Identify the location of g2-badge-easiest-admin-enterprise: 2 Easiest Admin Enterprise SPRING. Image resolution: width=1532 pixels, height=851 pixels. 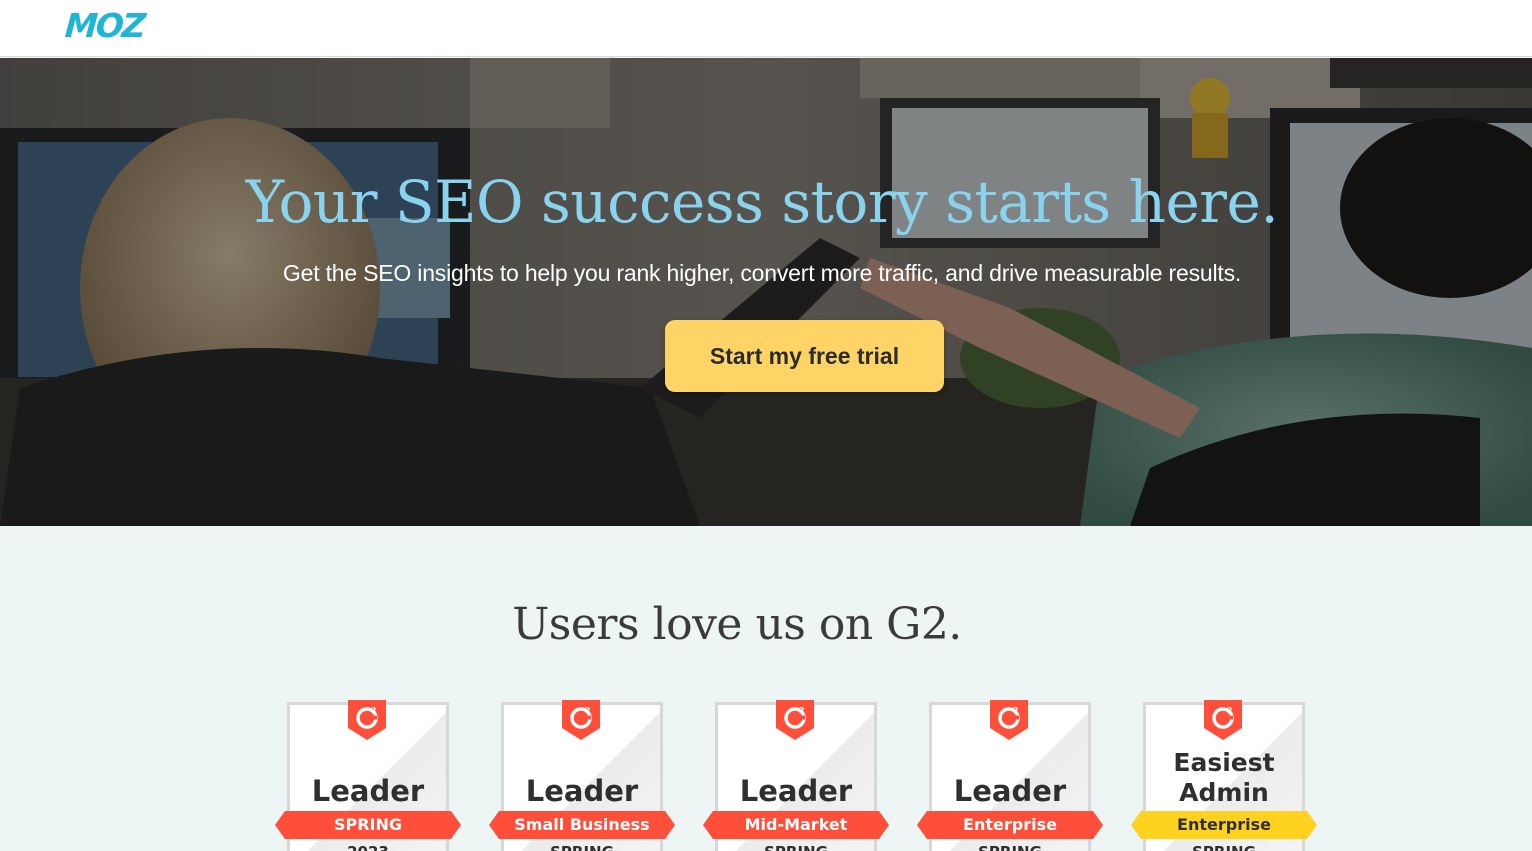
(1224, 775).